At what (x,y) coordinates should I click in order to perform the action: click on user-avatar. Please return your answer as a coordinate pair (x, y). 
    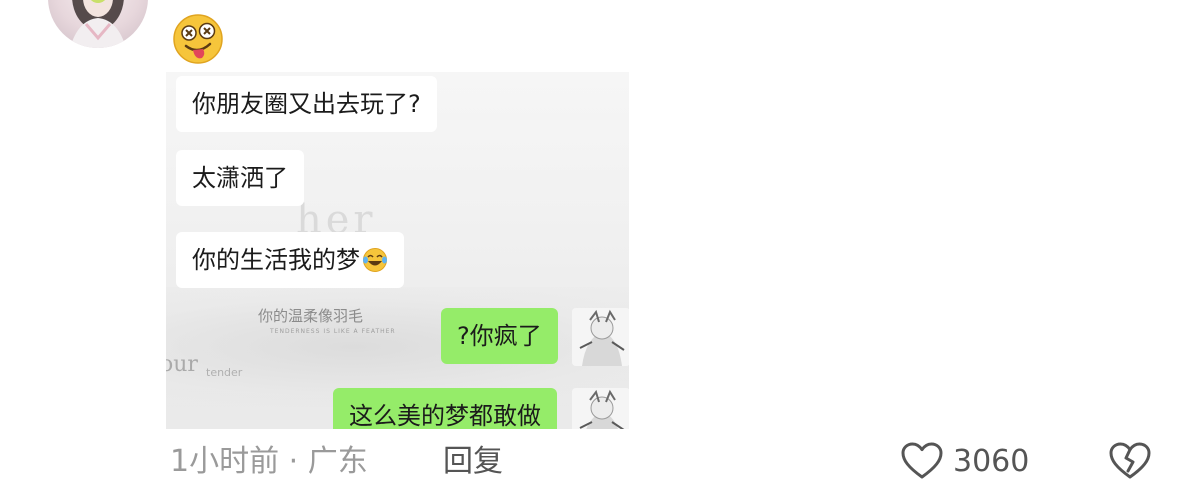
    Looking at the image, I should click on (98, 24).